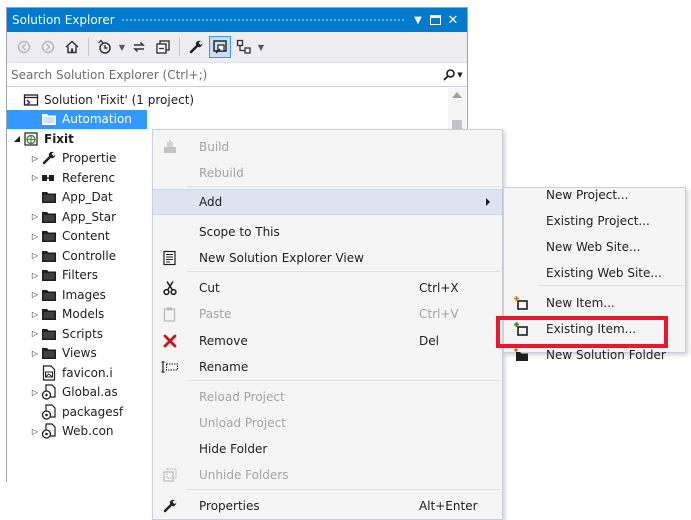 Image resolution: width=691 pixels, height=520 pixels. Describe the element at coordinates (327, 341) in the screenshot. I see `menu-item-remove: Remove Del` at that location.